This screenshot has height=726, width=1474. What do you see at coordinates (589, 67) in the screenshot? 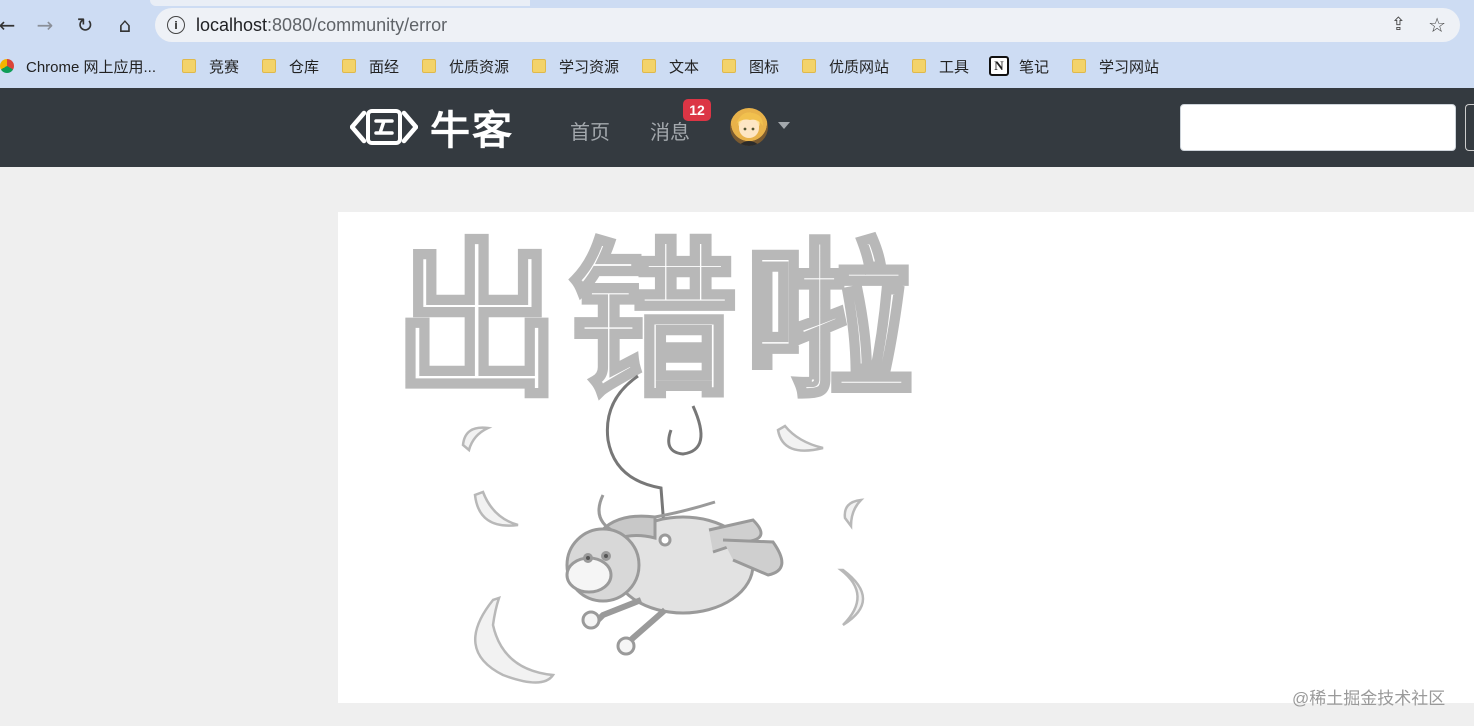
I see `bookmark-label: 学习资源` at bounding box center [589, 67].